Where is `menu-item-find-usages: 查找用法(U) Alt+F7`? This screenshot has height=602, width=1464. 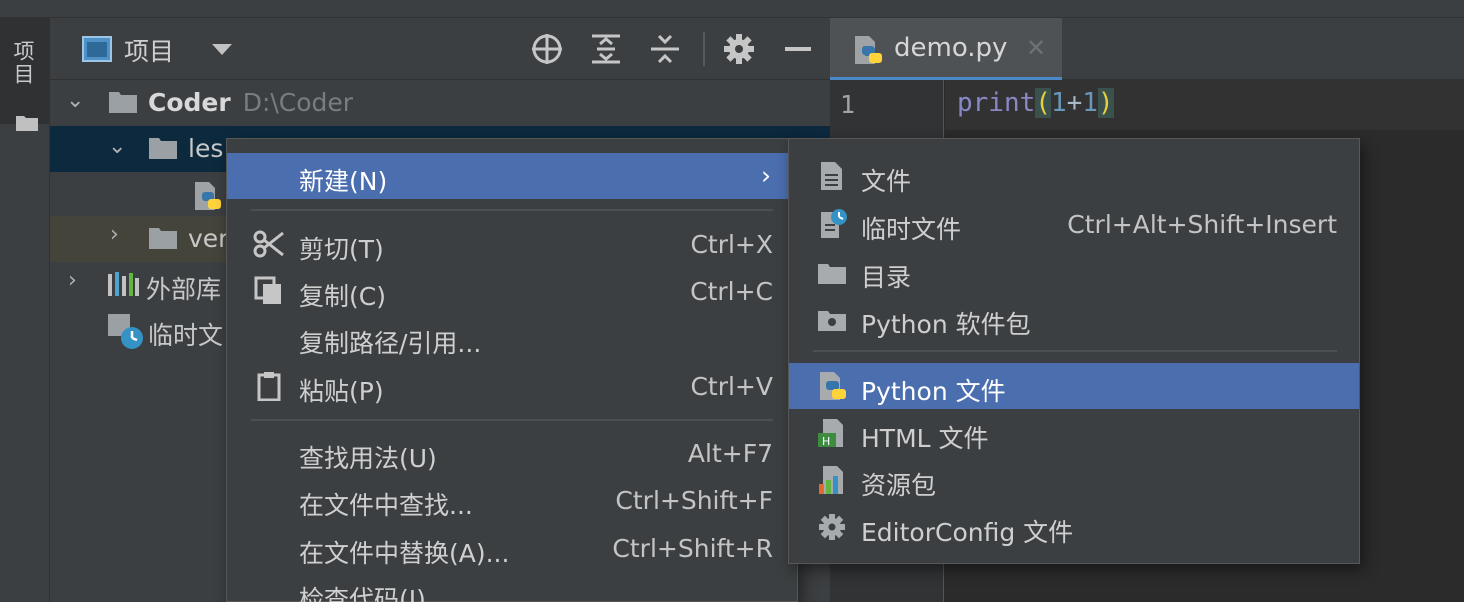
menu-item-find-usages: 查找用法(U) Alt+F7 is located at coordinates (512, 453).